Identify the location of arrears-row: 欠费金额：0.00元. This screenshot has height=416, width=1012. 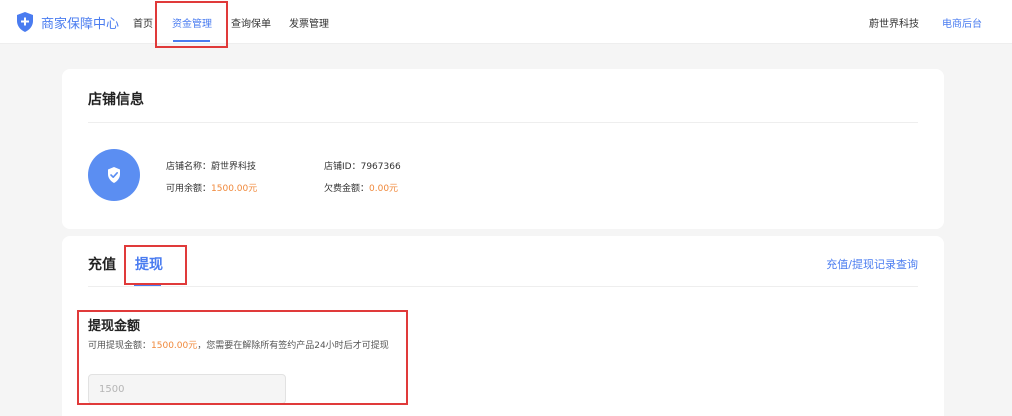
(361, 187).